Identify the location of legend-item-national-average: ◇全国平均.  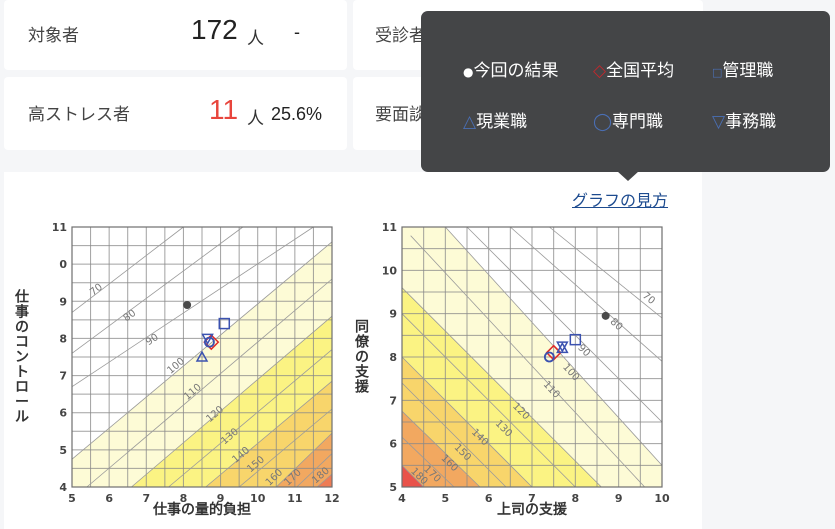
(633, 68).